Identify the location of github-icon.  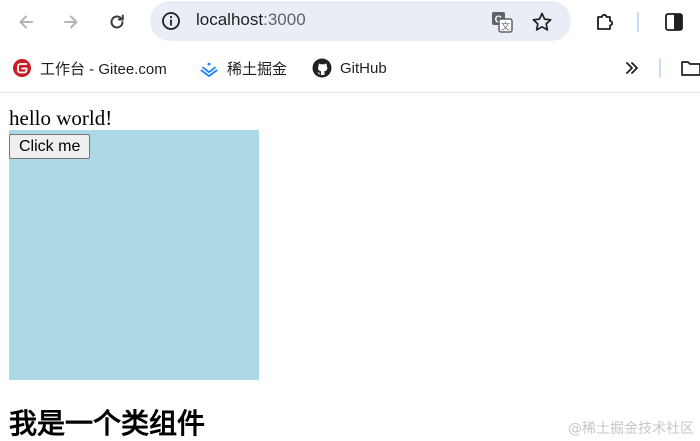
(322, 68).